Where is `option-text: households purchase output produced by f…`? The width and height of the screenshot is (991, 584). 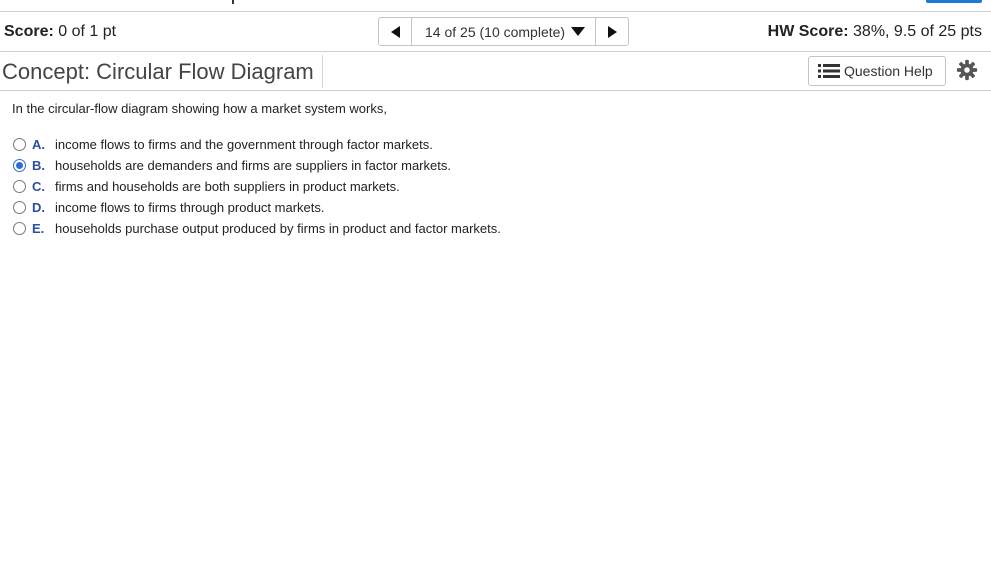
option-text: households purchase output produced by f… is located at coordinates (278, 228).